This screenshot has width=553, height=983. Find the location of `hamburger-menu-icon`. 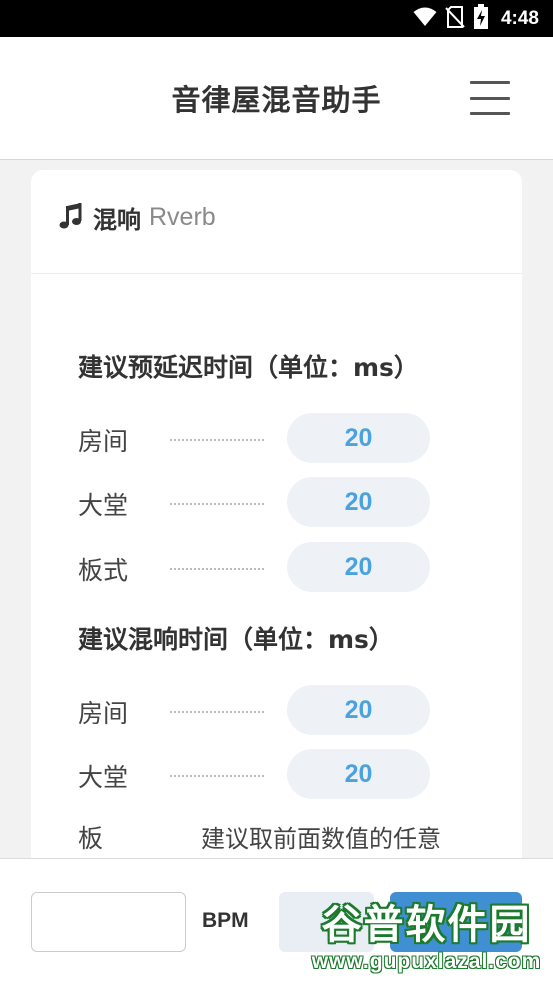

hamburger-menu-icon is located at coordinates (490, 98).